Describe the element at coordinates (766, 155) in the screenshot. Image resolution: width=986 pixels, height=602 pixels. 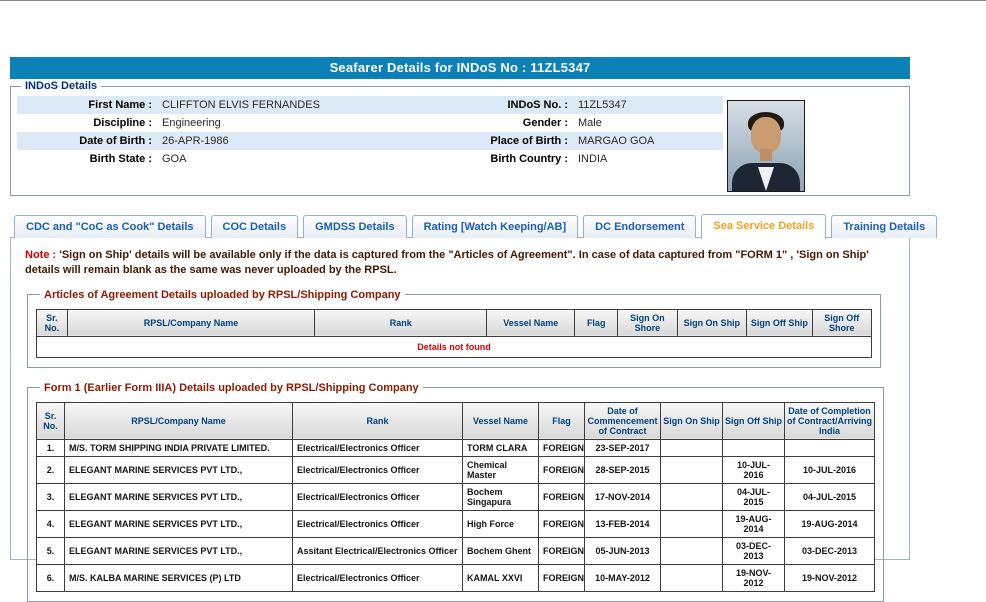
I see `avatar-neck` at that location.